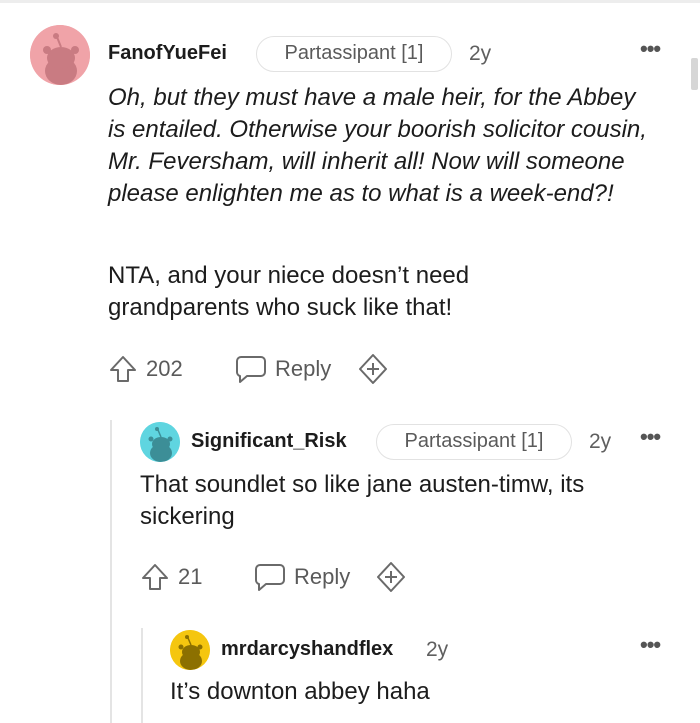 The image size is (700, 723). What do you see at coordinates (164, 368) in the screenshot?
I see `upvote-count: 202` at bounding box center [164, 368].